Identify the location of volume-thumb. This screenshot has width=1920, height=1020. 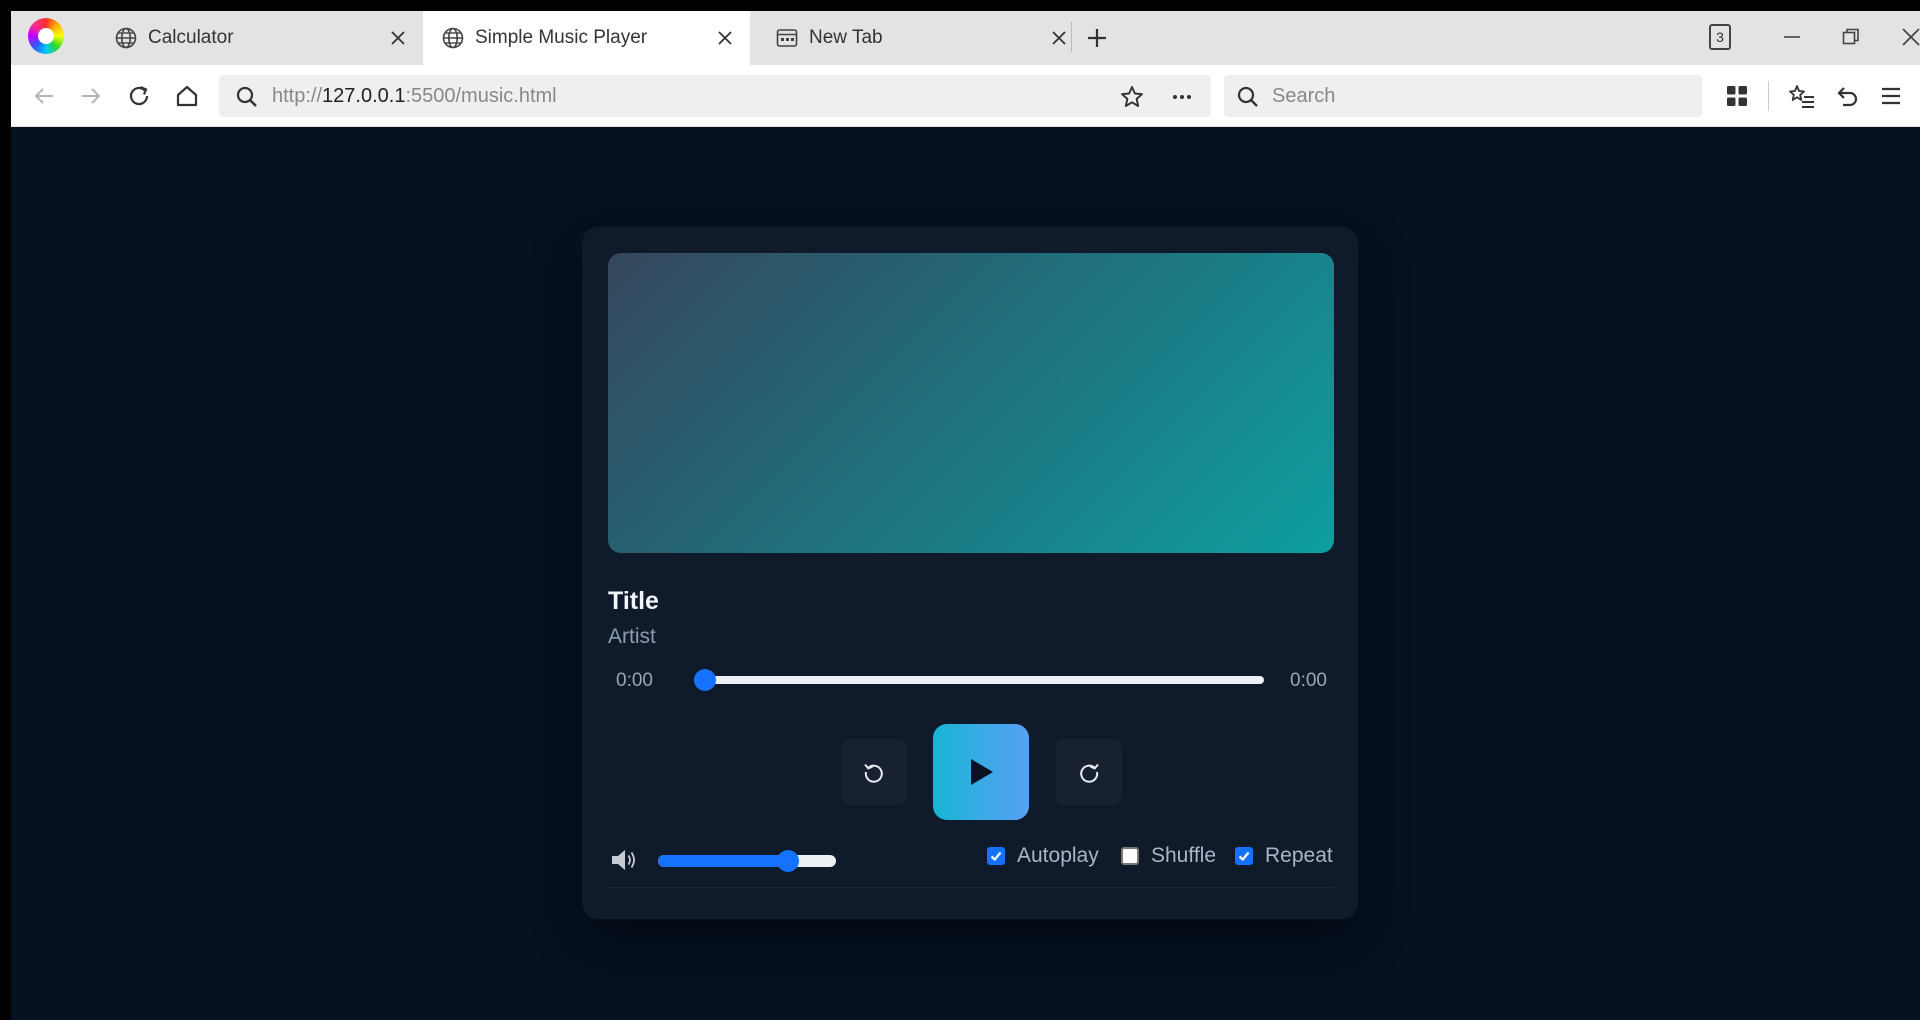
(787, 861).